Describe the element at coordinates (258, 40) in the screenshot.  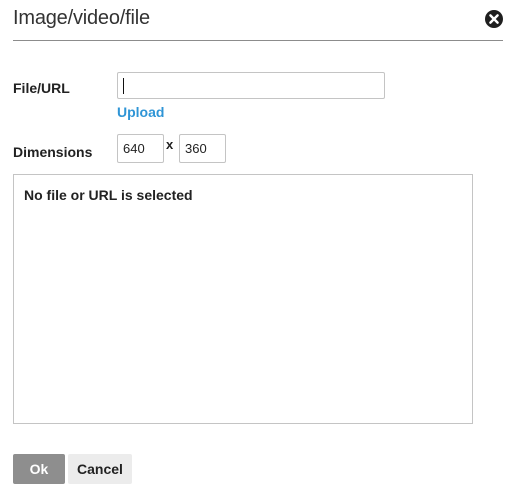
I see `title-divider` at that location.